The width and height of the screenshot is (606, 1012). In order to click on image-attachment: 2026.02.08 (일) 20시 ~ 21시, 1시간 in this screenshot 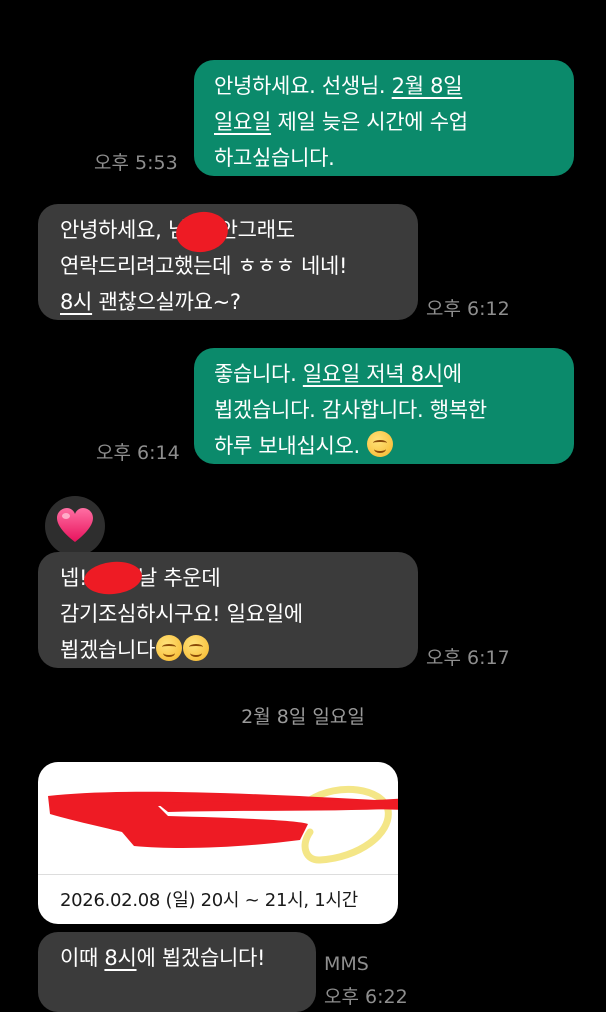, I will do `click(218, 843)`.